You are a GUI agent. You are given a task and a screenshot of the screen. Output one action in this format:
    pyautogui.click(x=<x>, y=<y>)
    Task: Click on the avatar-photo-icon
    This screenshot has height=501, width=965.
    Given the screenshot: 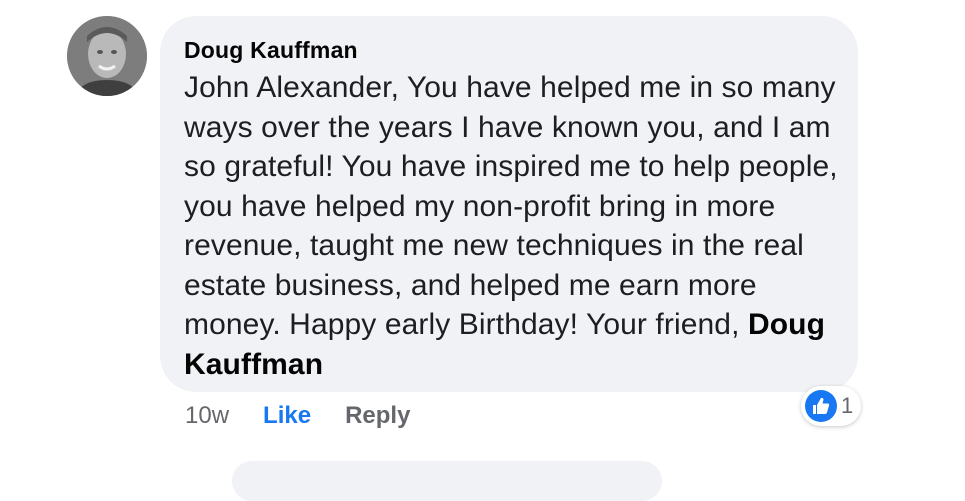 What is the action you would take?
    pyautogui.click(x=107, y=56)
    